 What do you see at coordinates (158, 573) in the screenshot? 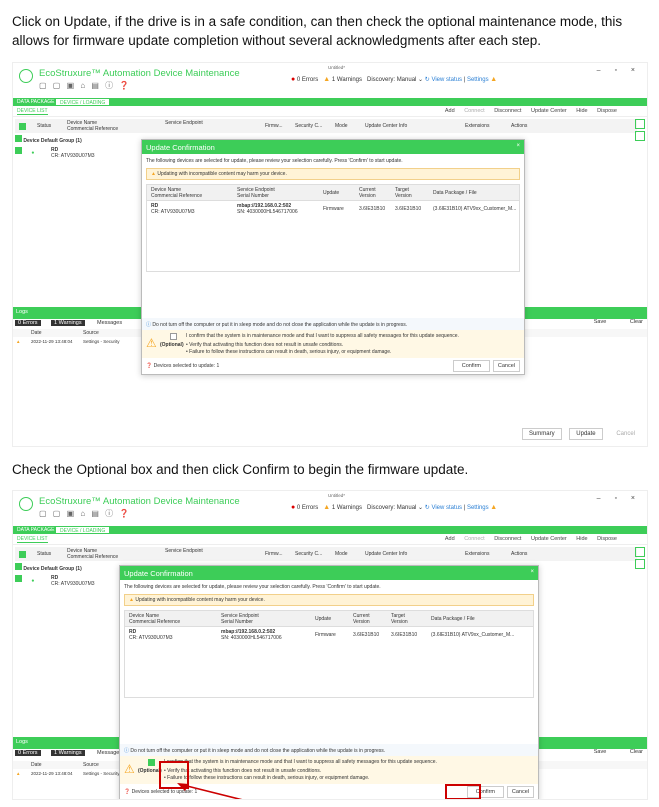
I see `dialog-title: Update Confirmation` at bounding box center [158, 573].